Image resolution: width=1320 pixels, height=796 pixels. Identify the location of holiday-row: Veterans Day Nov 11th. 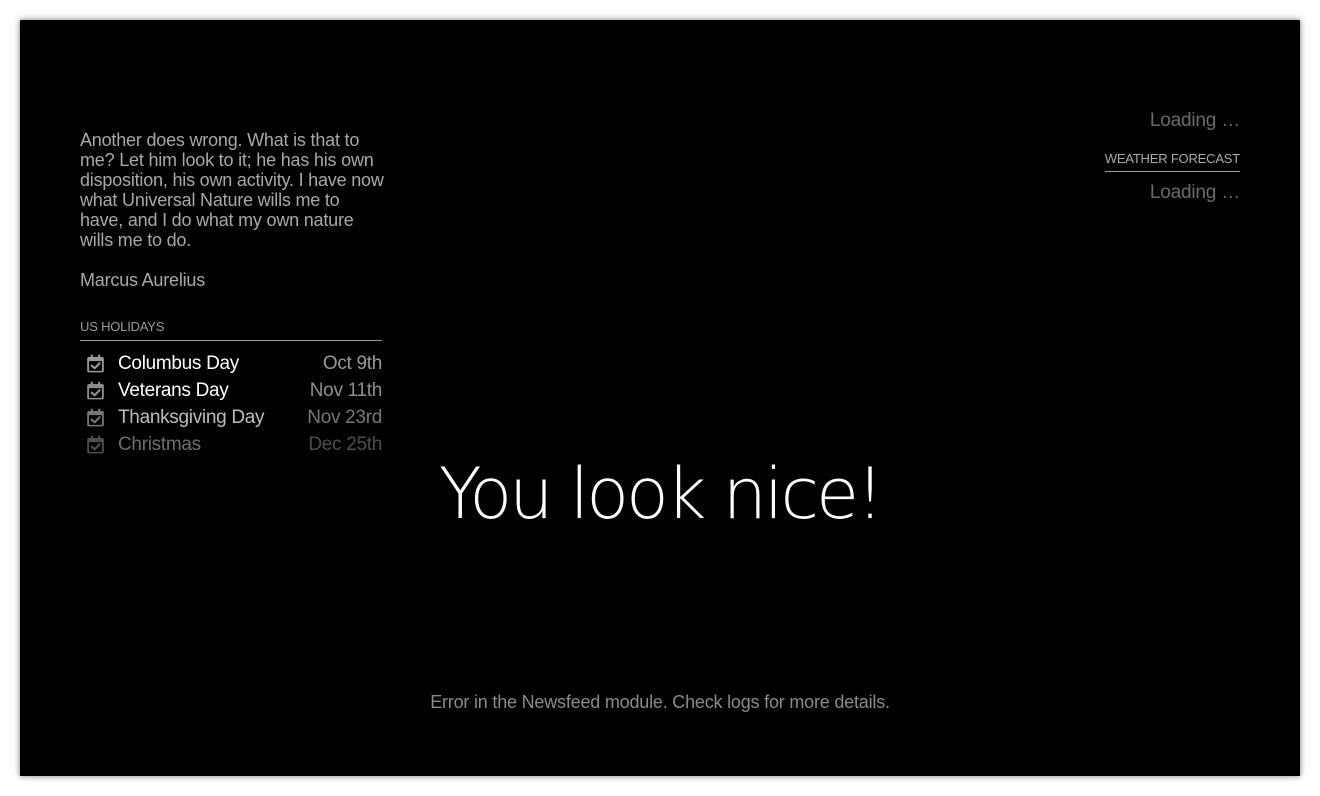
(231, 390).